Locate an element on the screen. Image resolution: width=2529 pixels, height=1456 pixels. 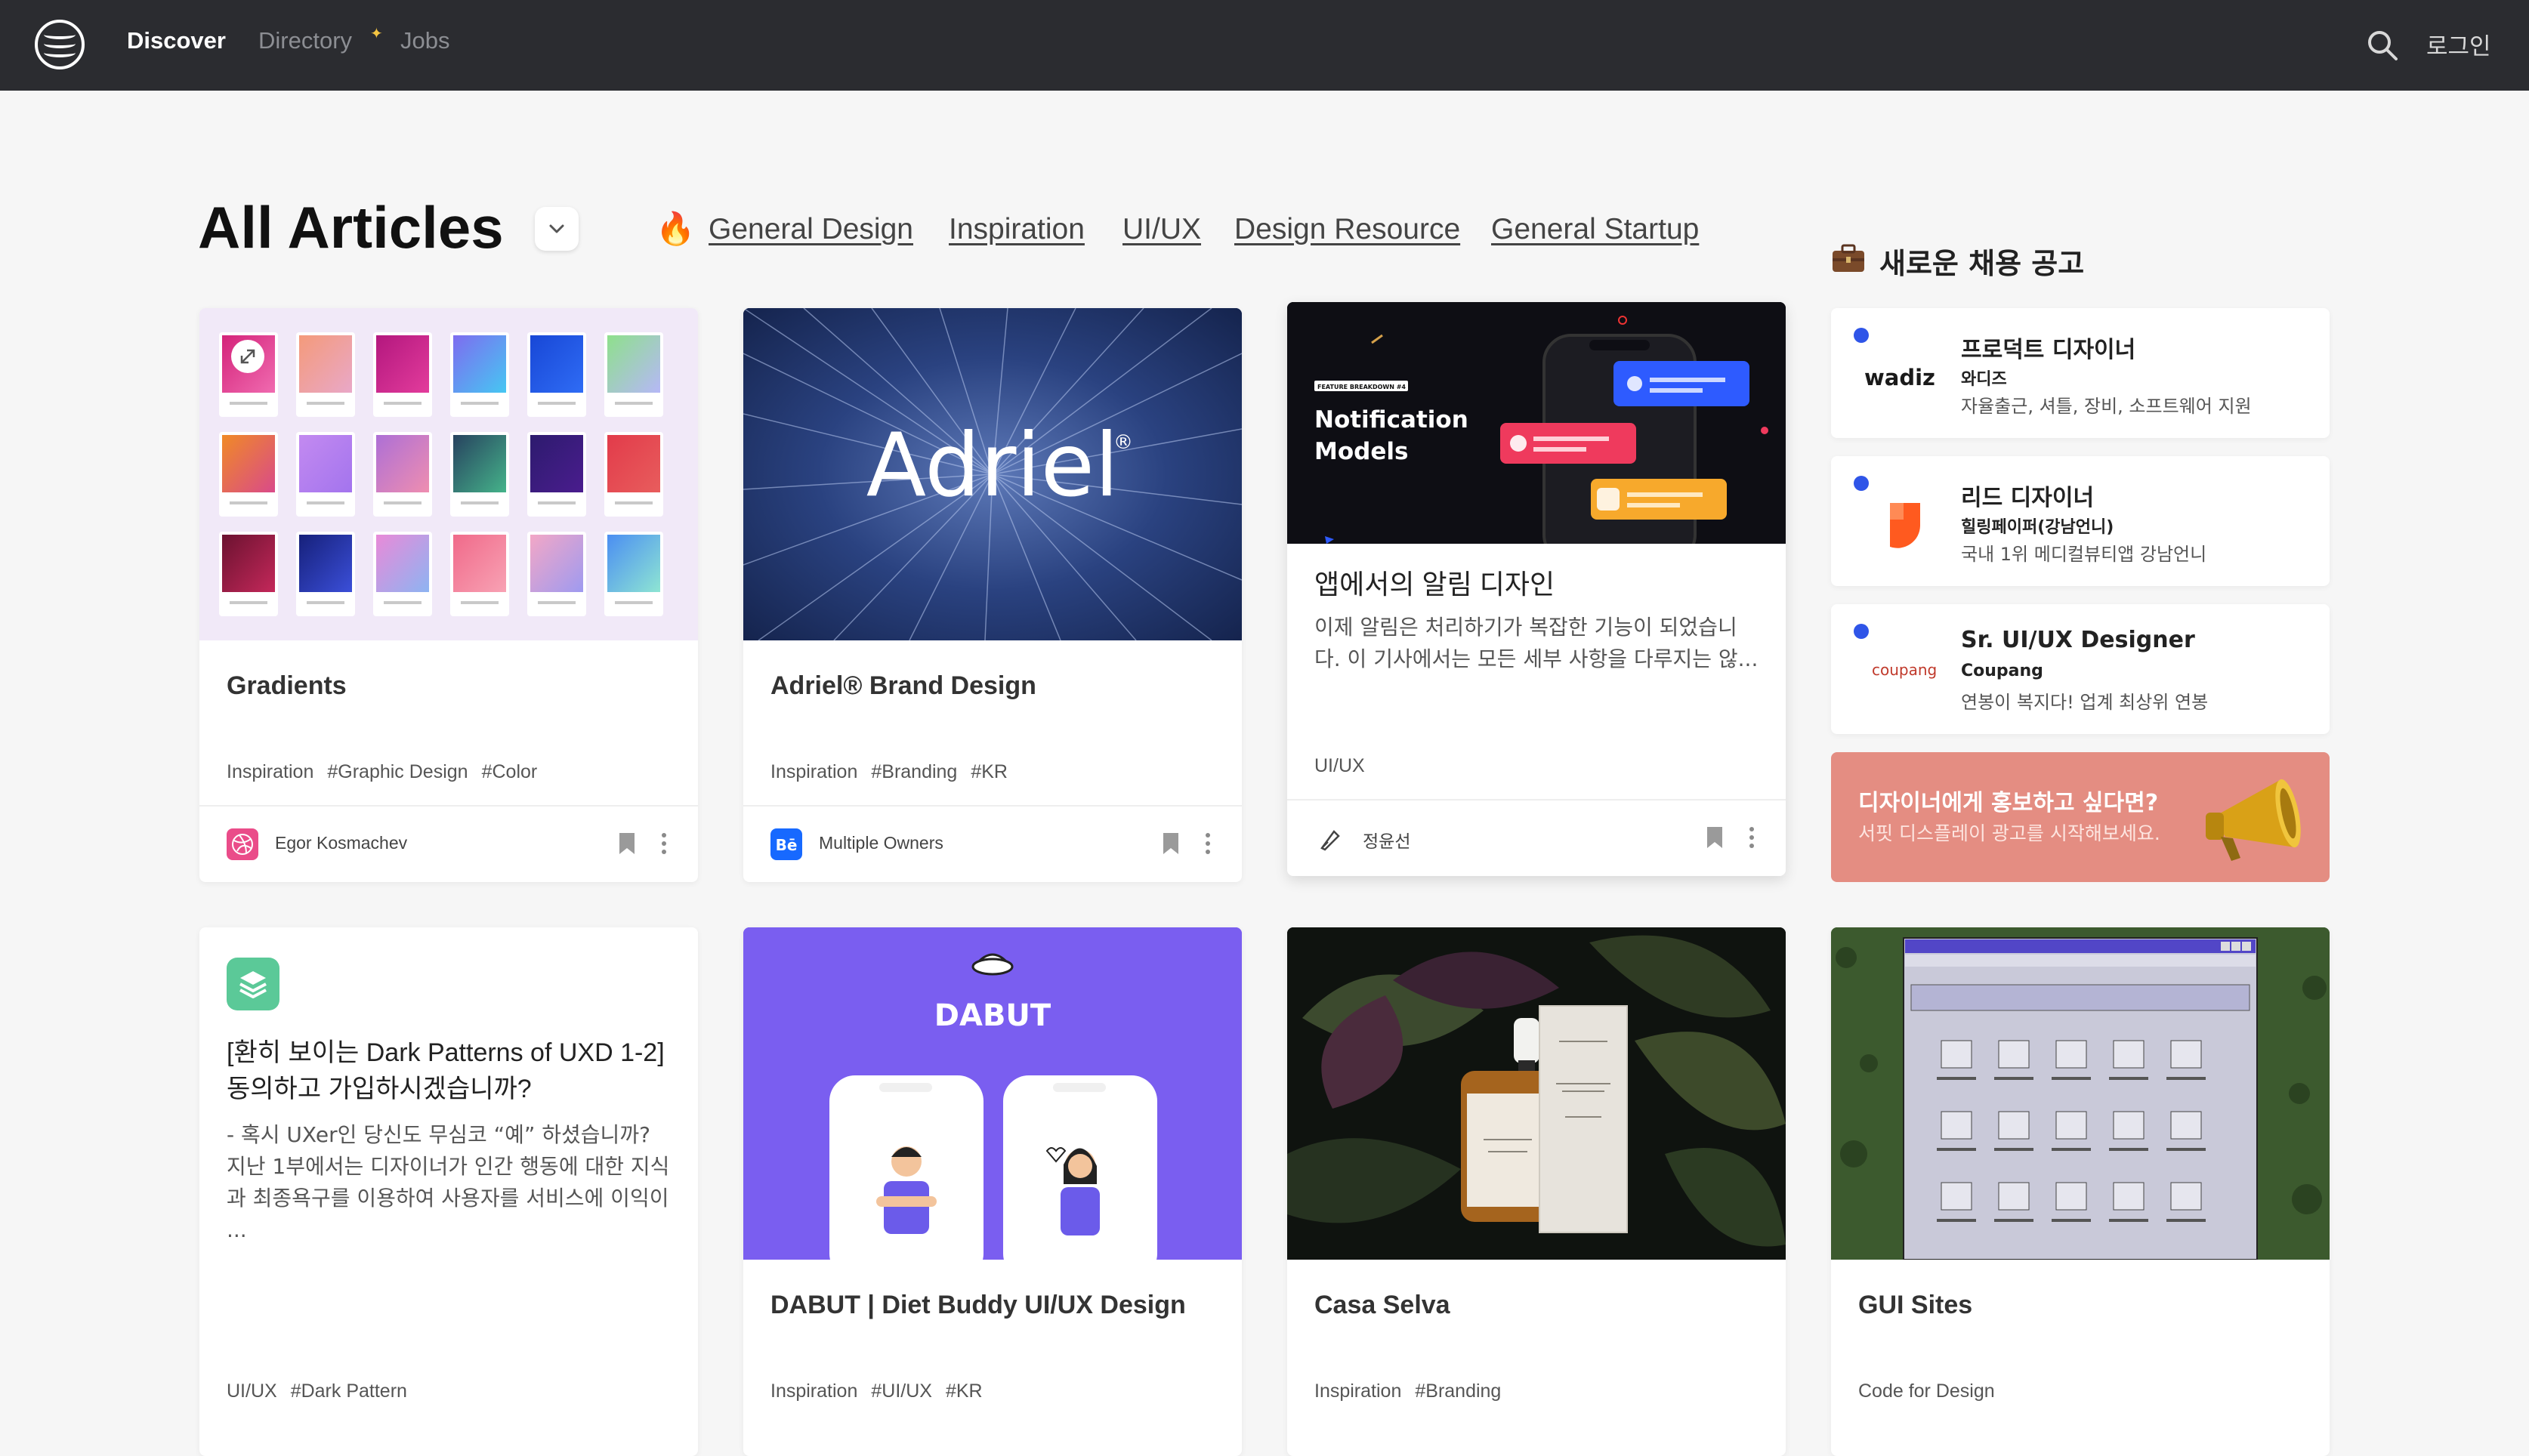
coupang-logo-icon: coupang is located at coordinates (1904, 670).